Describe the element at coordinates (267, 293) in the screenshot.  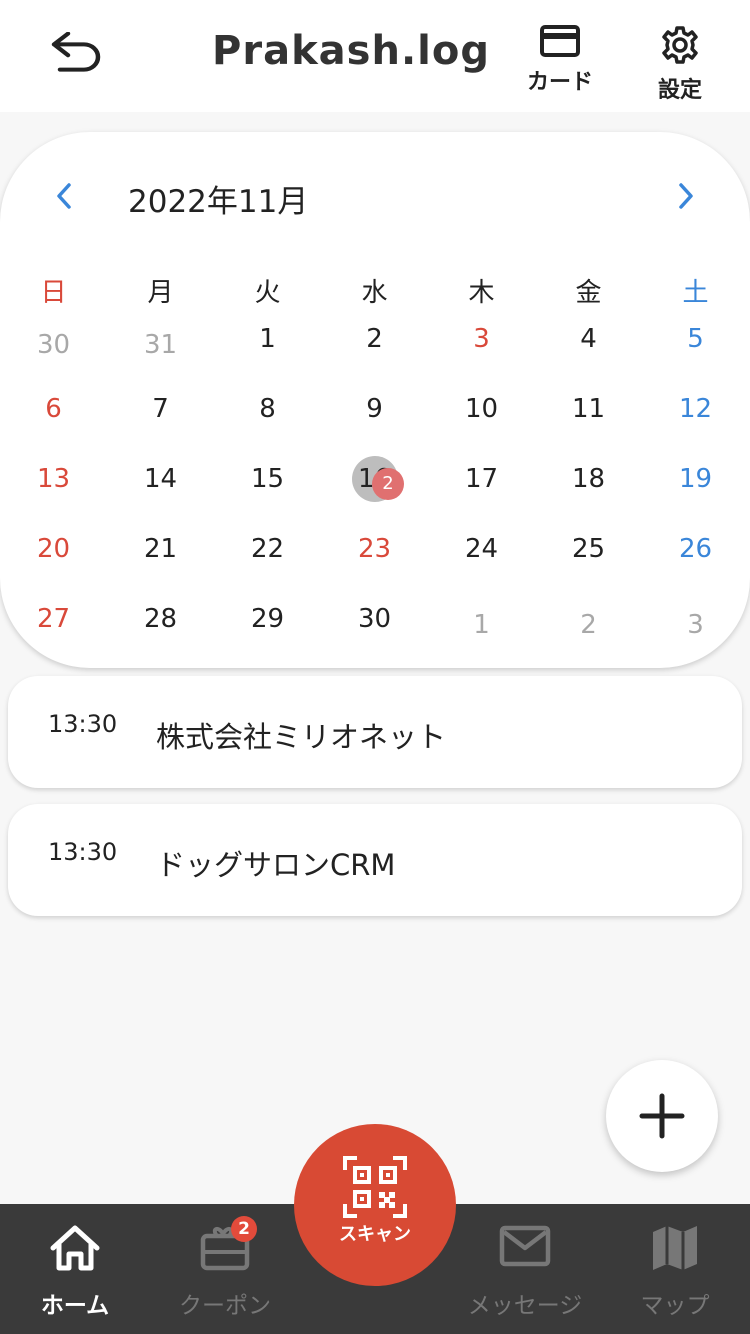
I see `weekday-label: 火` at that location.